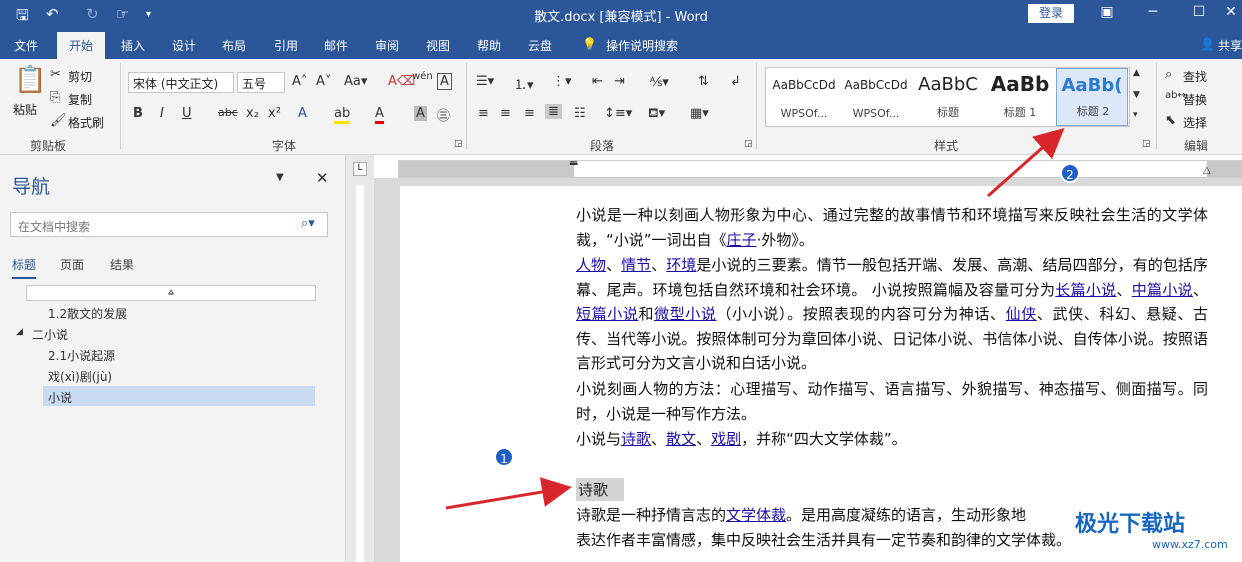 This screenshot has height=562, width=1242. What do you see at coordinates (1130, 524) in the screenshot?
I see `watermark-logo: 极光下载站` at bounding box center [1130, 524].